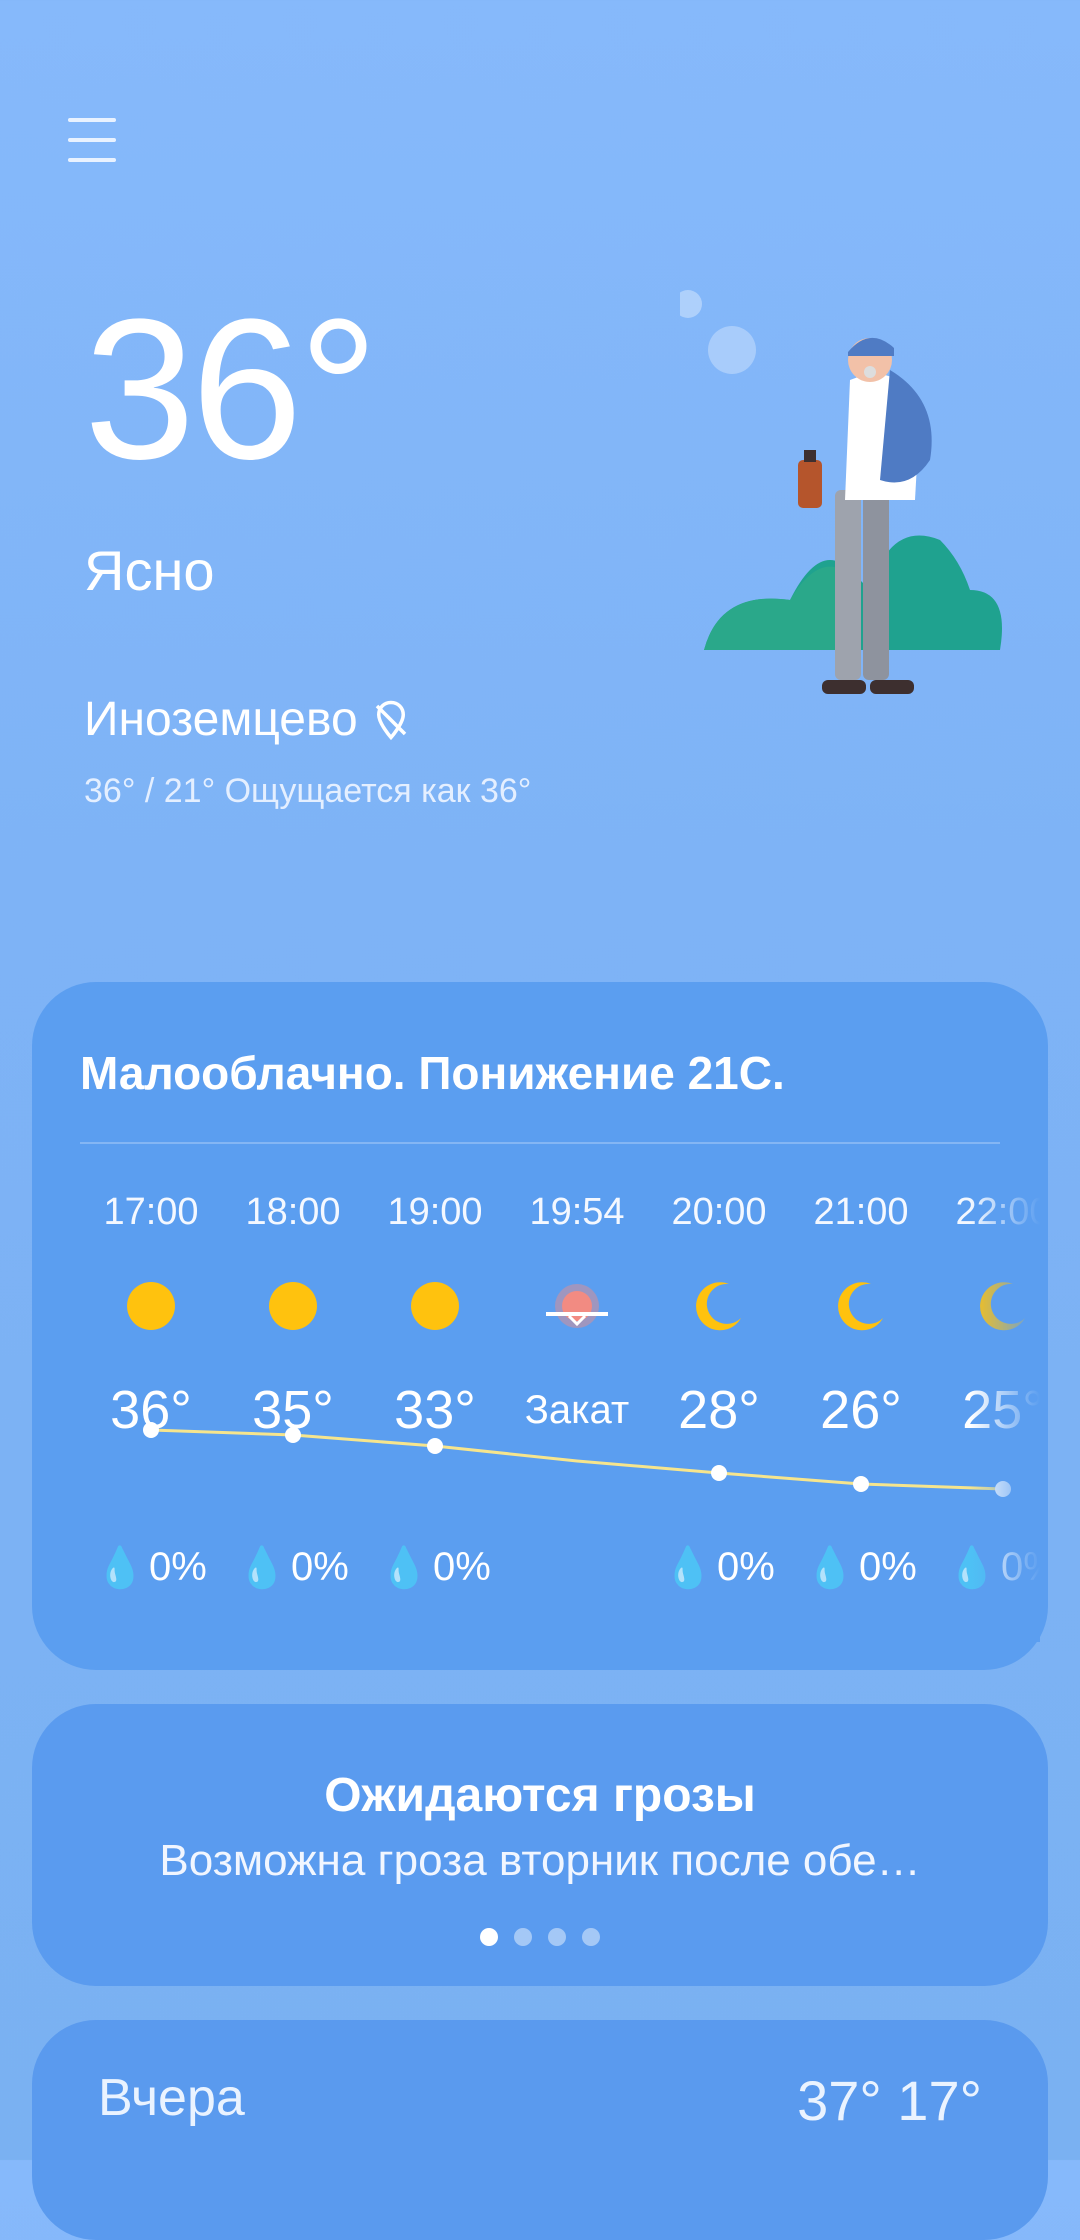  Describe the element at coordinates (540, 2130) in the screenshot. I see `yesterday-card: Вчера 37° 17°` at that location.